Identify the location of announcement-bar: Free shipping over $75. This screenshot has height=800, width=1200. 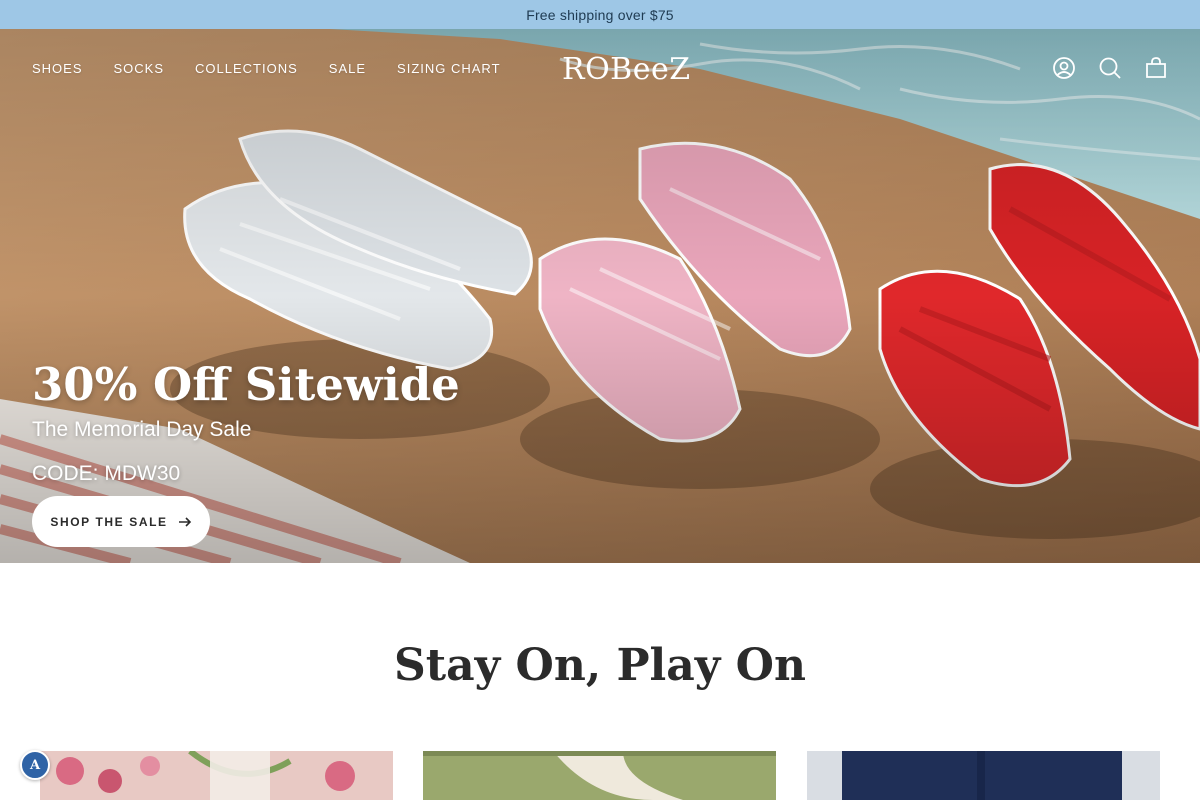
(600, 14).